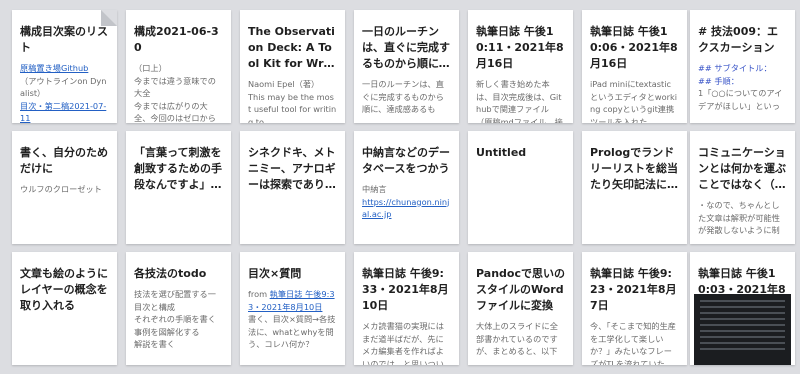  Describe the element at coordinates (154, 344) in the screenshot. I see `card-text: 解説を書く` at that location.